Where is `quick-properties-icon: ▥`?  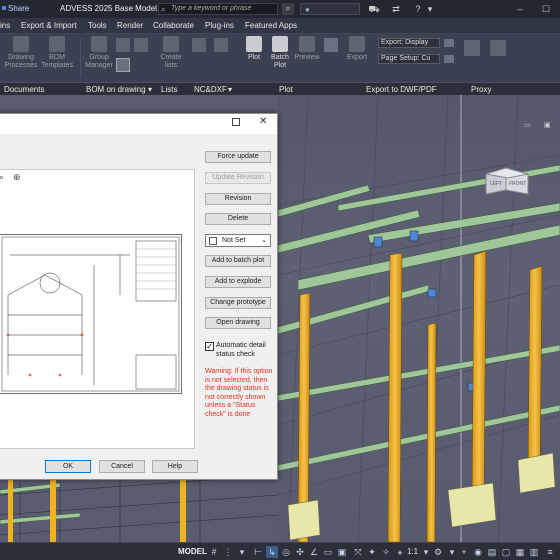
quick-properties-icon: ▥ is located at coordinates (534, 552).